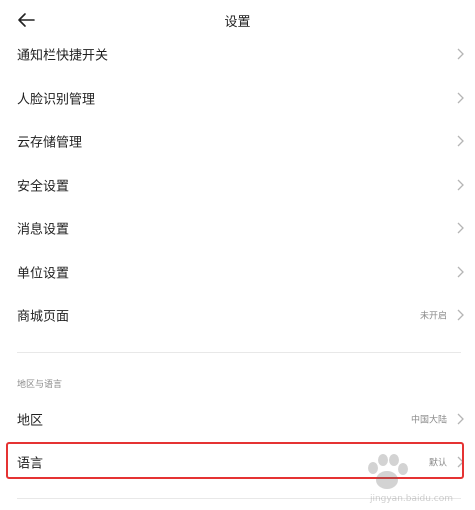  I want to click on watermark-text: jingyan.baidu.com, so click(411, 499).